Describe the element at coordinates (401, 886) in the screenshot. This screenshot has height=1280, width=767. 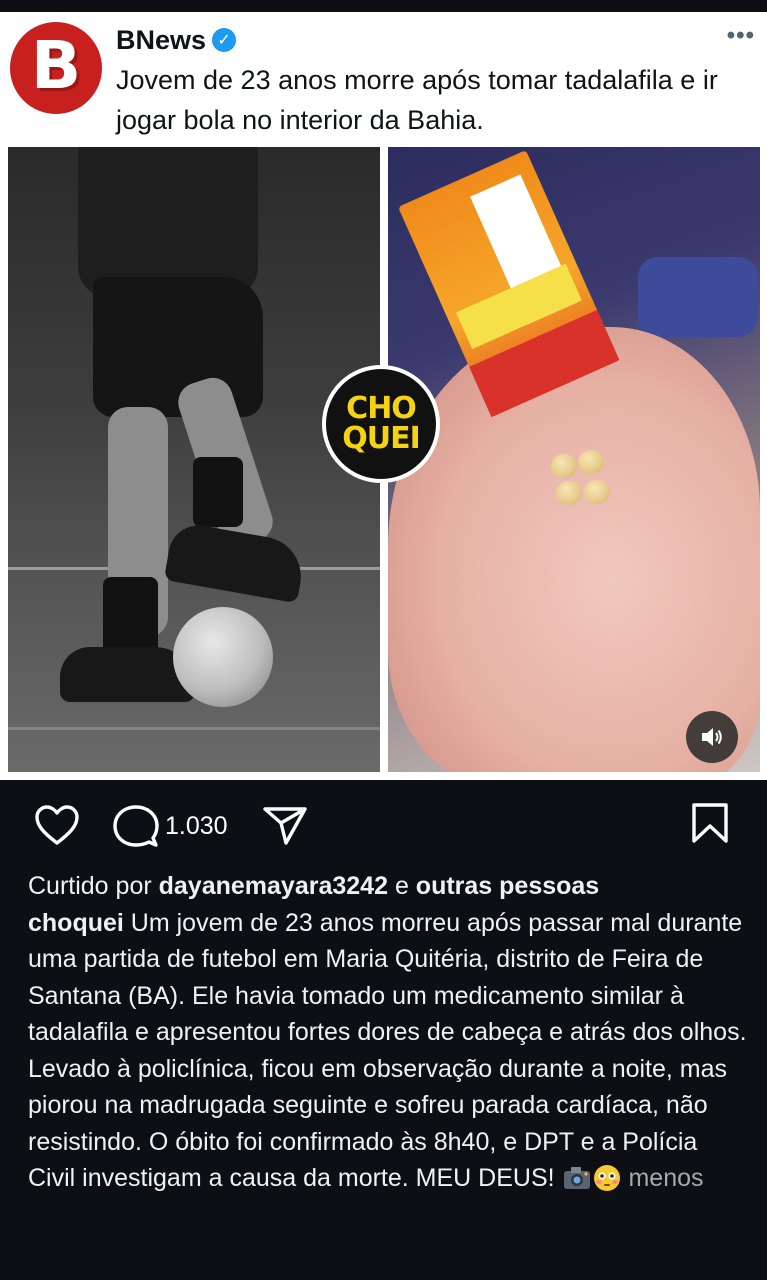
I see `liked-by-and: e` at that location.